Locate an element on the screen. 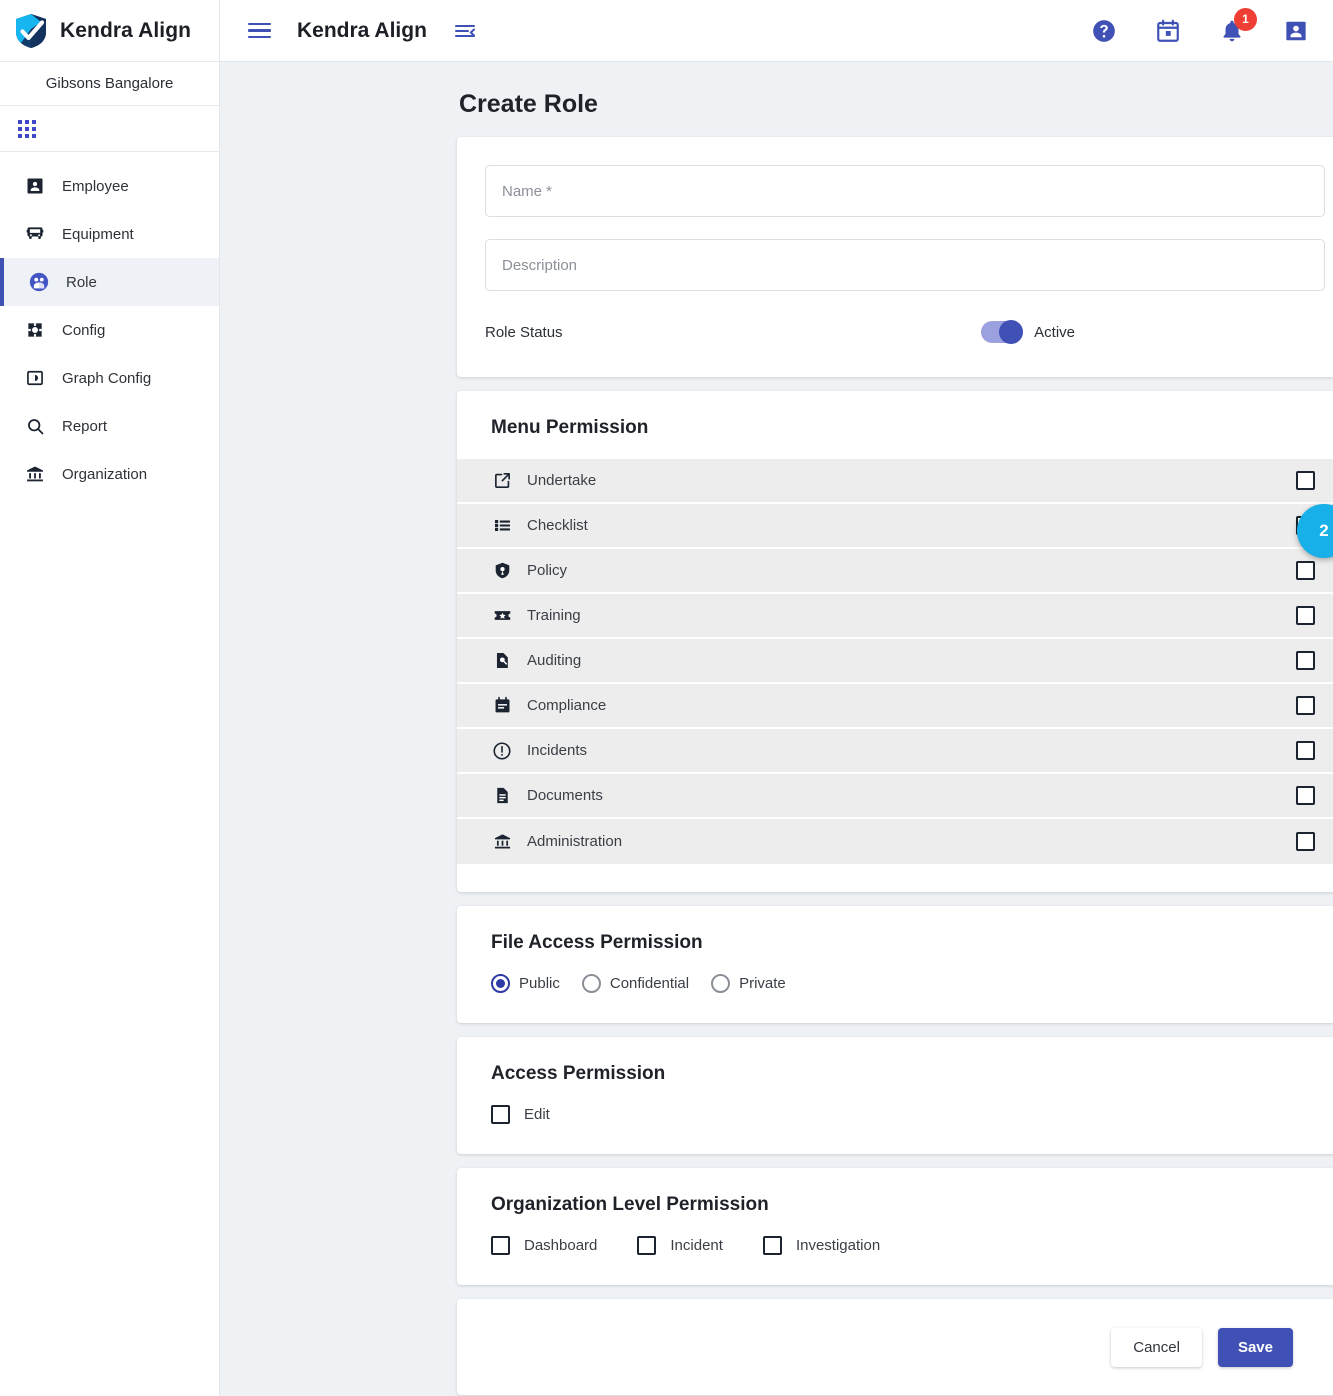 This screenshot has width=1333, height=1396. menu-permission-row-administration: Administration is located at coordinates (895, 841).